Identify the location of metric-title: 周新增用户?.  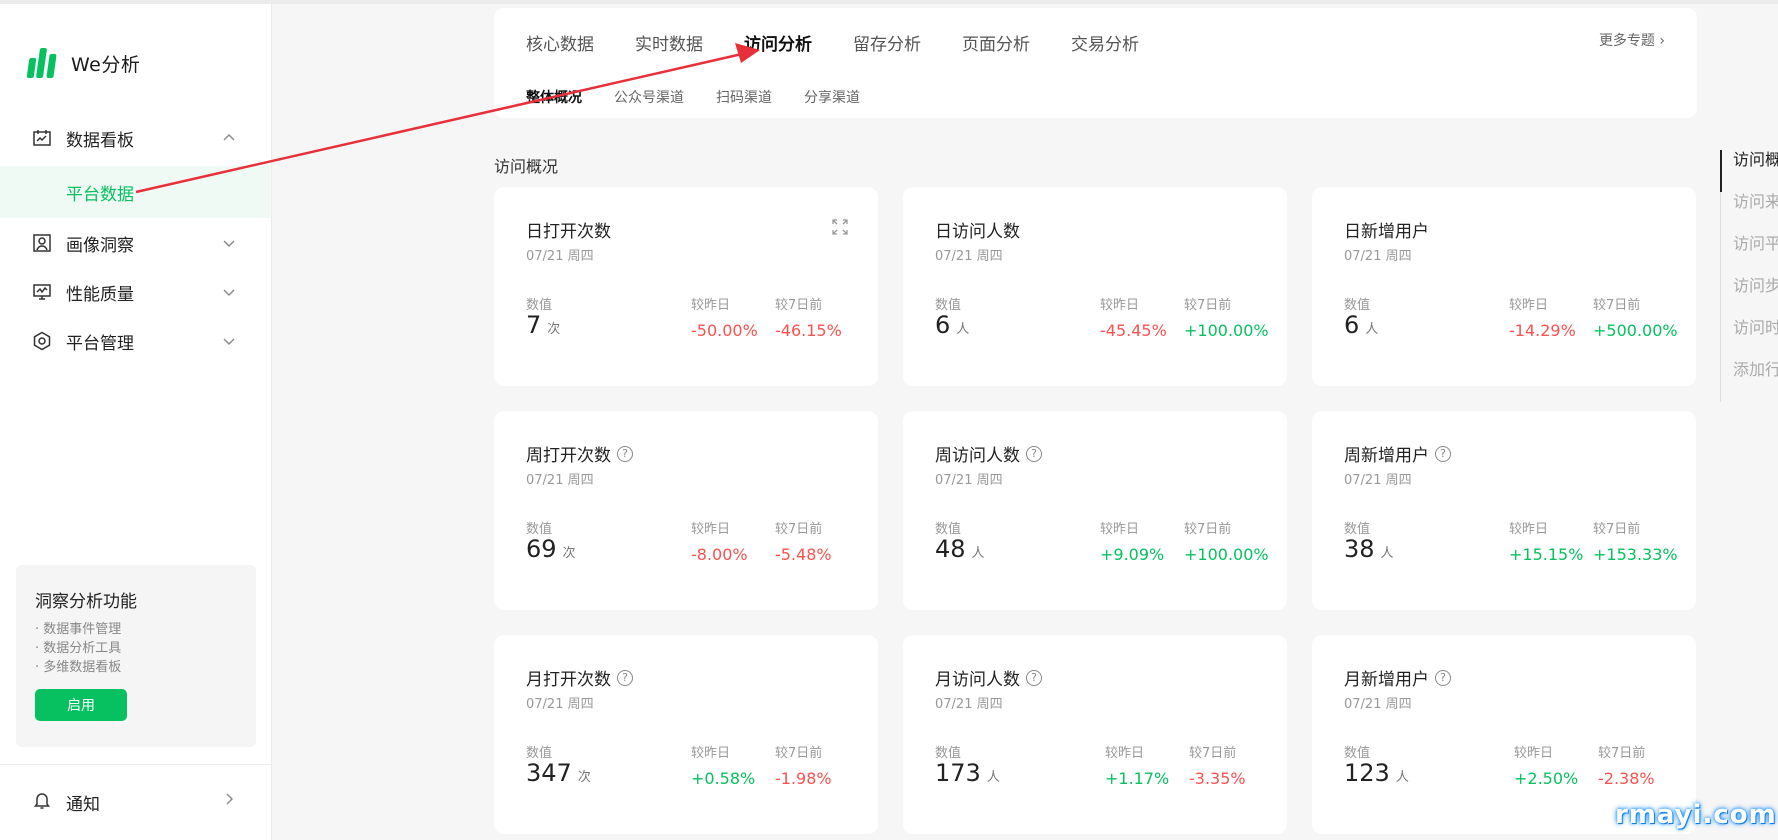
(1397, 453).